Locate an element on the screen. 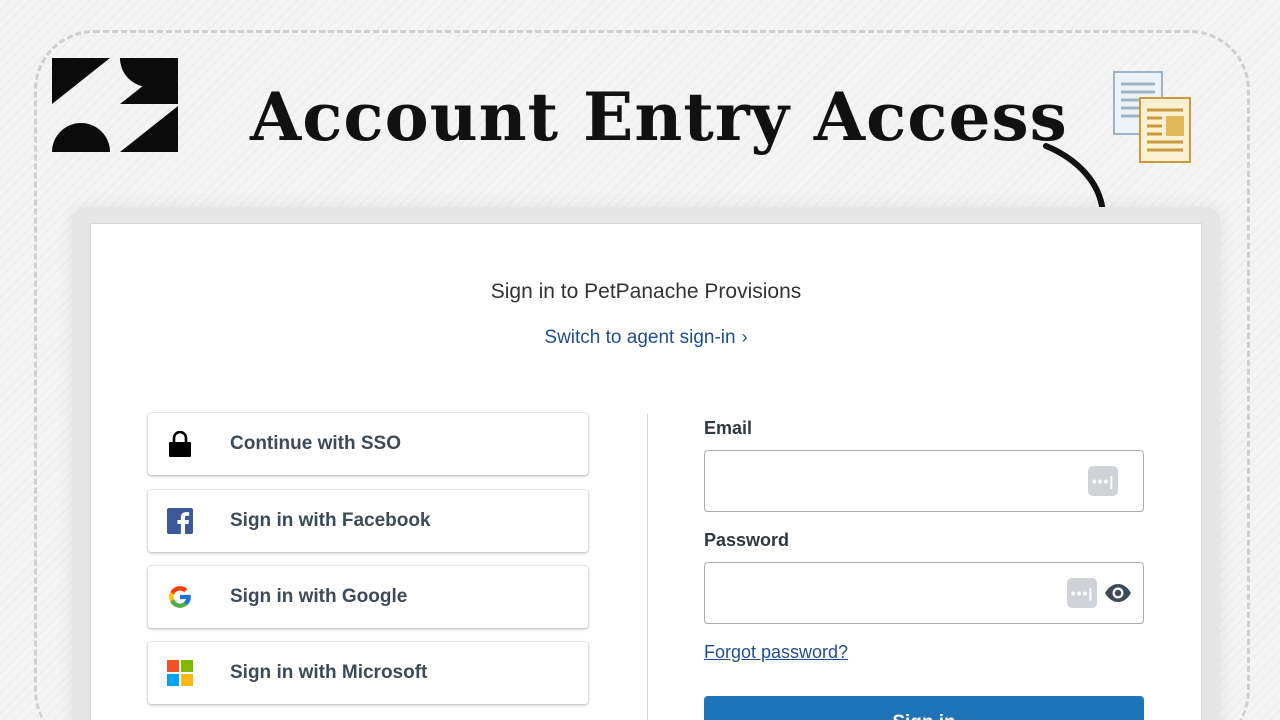  password-field is located at coordinates (885, 593).